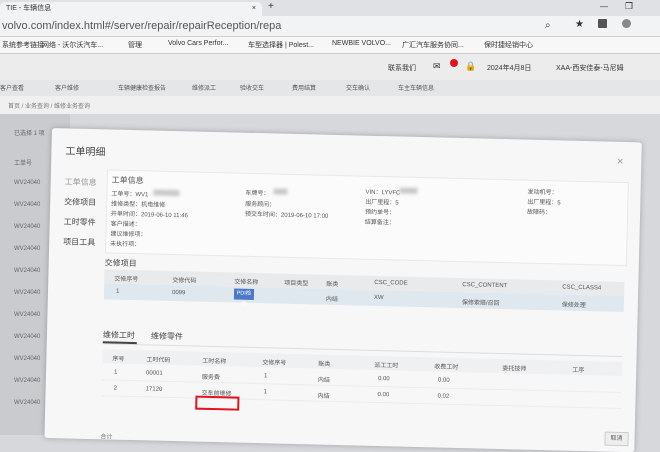 The width and height of the screenshot is (660, 452). What do you see at coordinates (629, 6) in the screenshot?
I see `restore-icon: ❐` at bounding box center [629, 6].